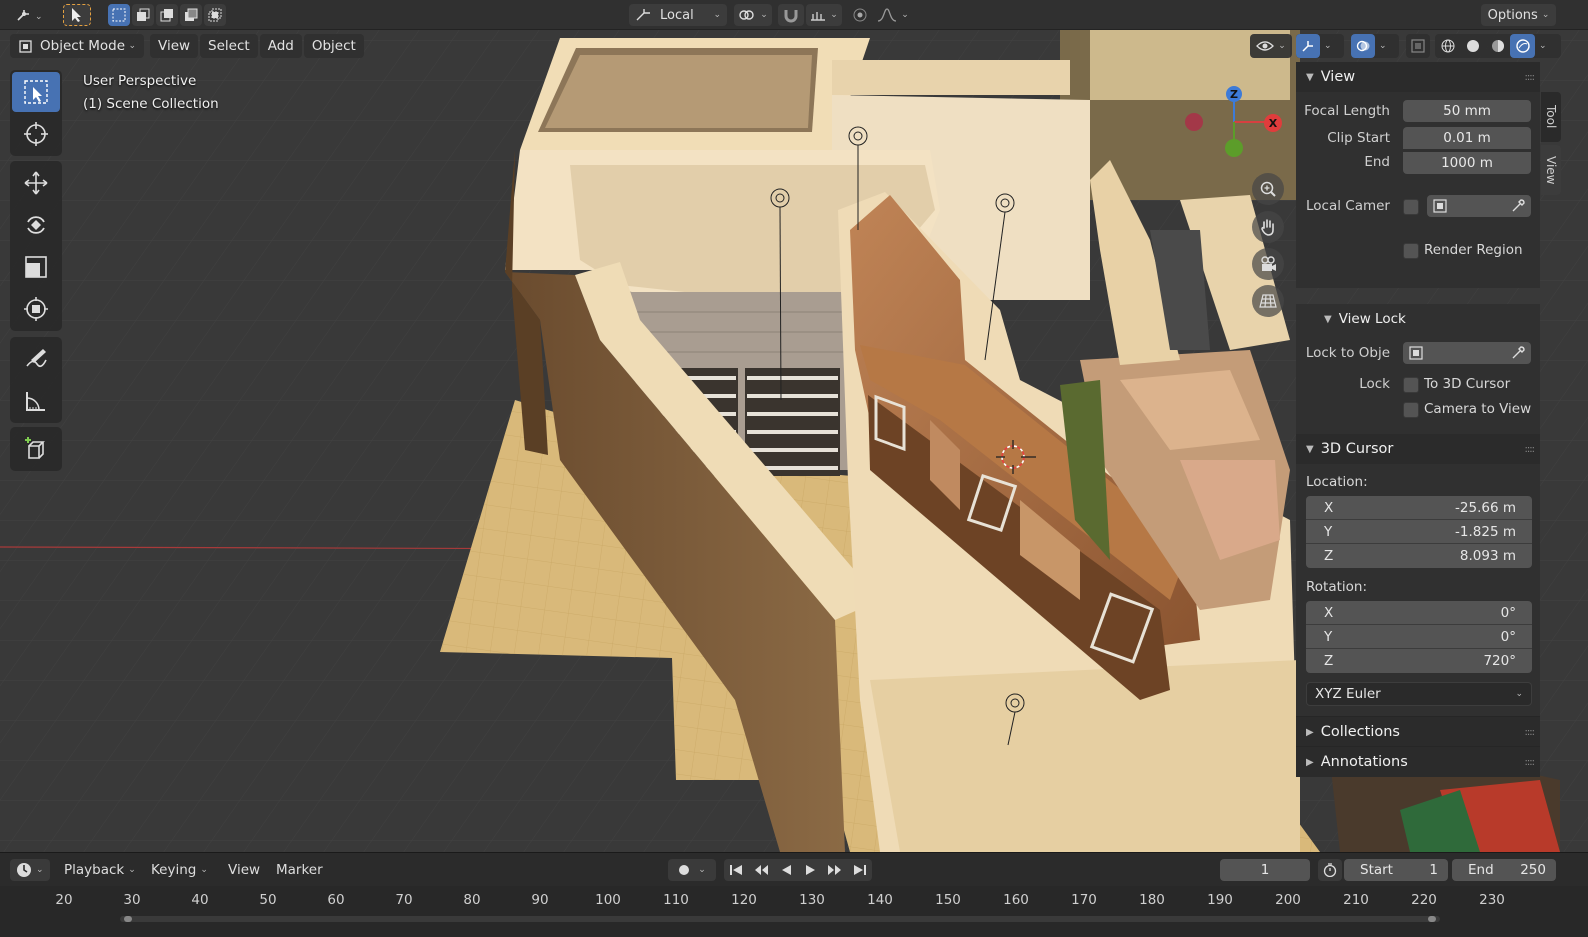 This screenshot has width=1588, height=937. Describe the element at coordinates (1419, 508) in the screenshot. I see `location-x-field: X -25.66 m` at that location.